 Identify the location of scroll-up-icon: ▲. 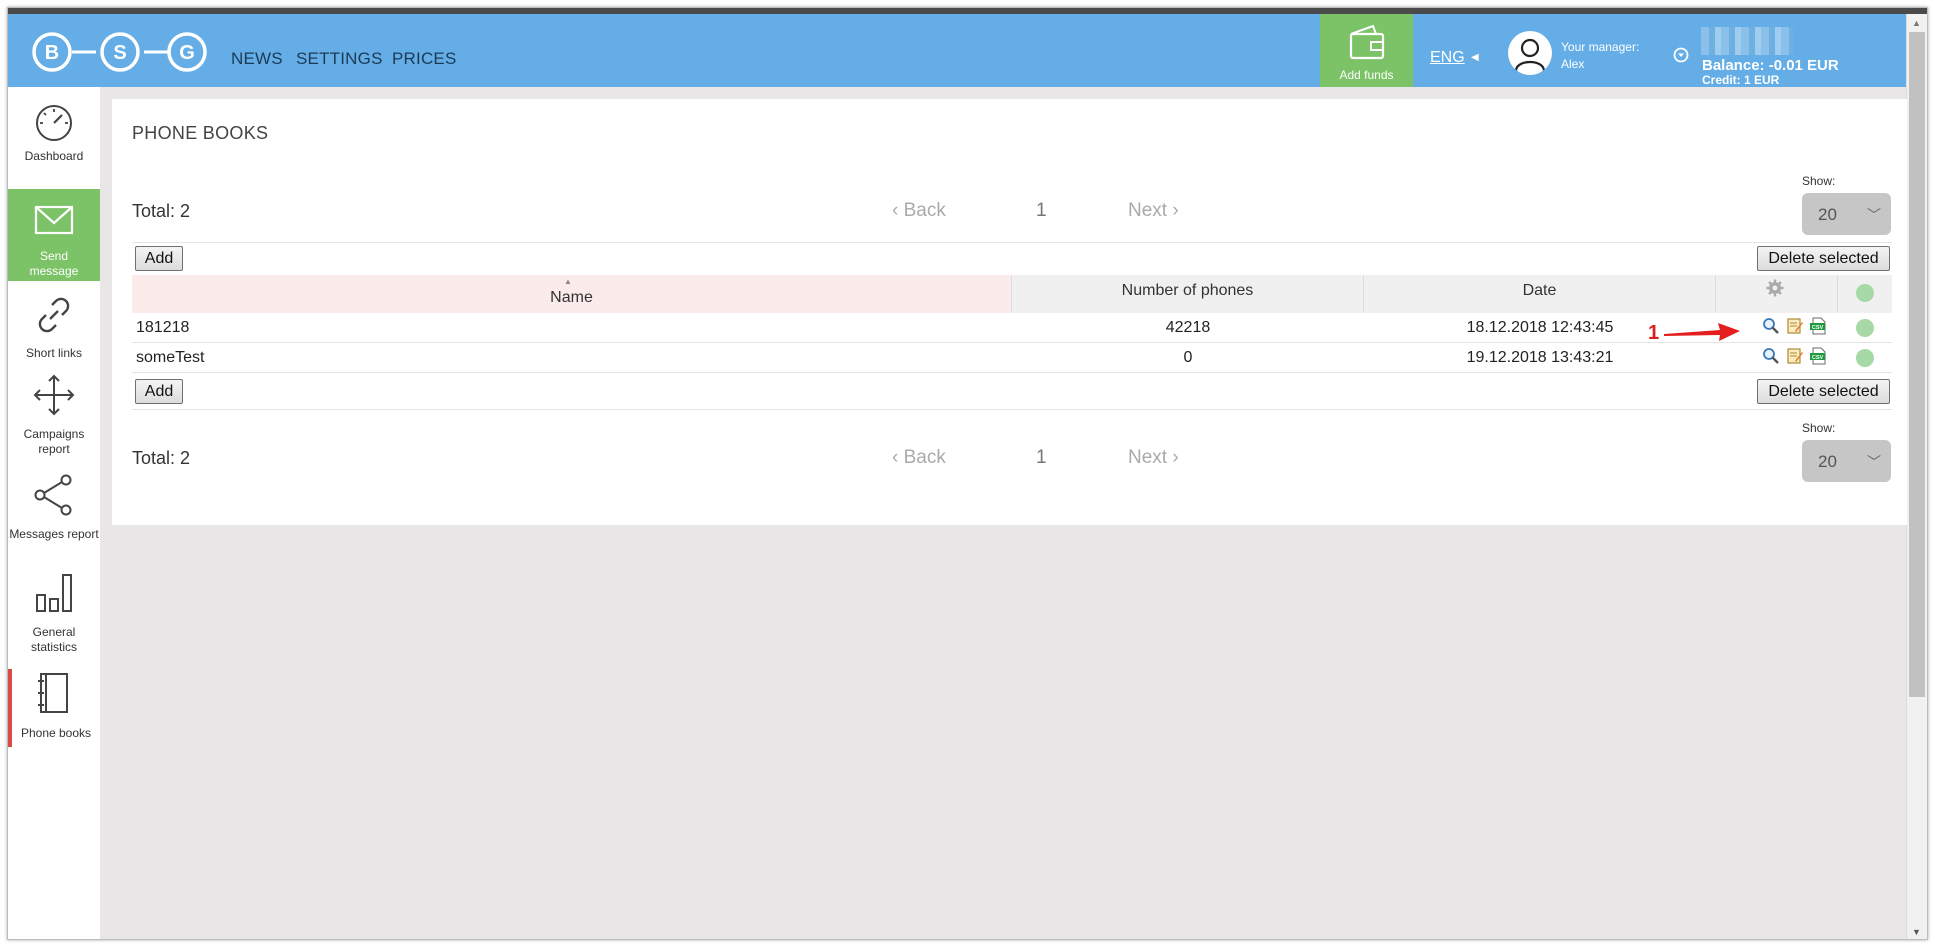
(1916, 23).